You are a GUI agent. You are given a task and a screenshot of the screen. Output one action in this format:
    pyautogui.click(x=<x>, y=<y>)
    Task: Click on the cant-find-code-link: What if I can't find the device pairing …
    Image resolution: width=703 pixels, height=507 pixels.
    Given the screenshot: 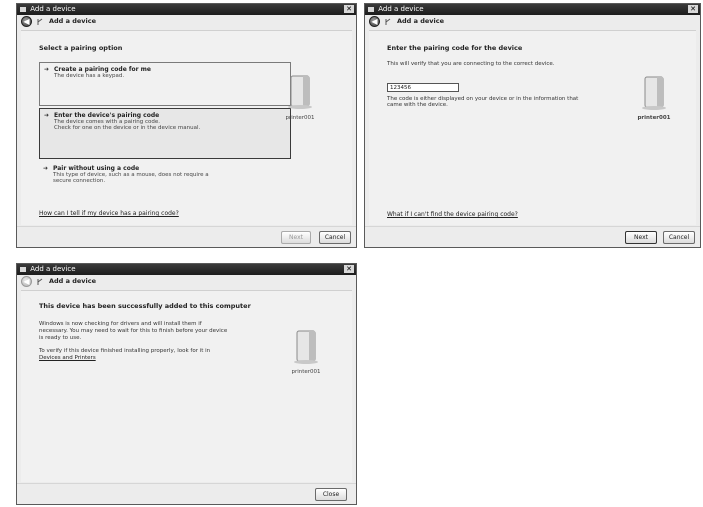 What is the action you would take?
    pyautogui.click(x=452, y=214)
    